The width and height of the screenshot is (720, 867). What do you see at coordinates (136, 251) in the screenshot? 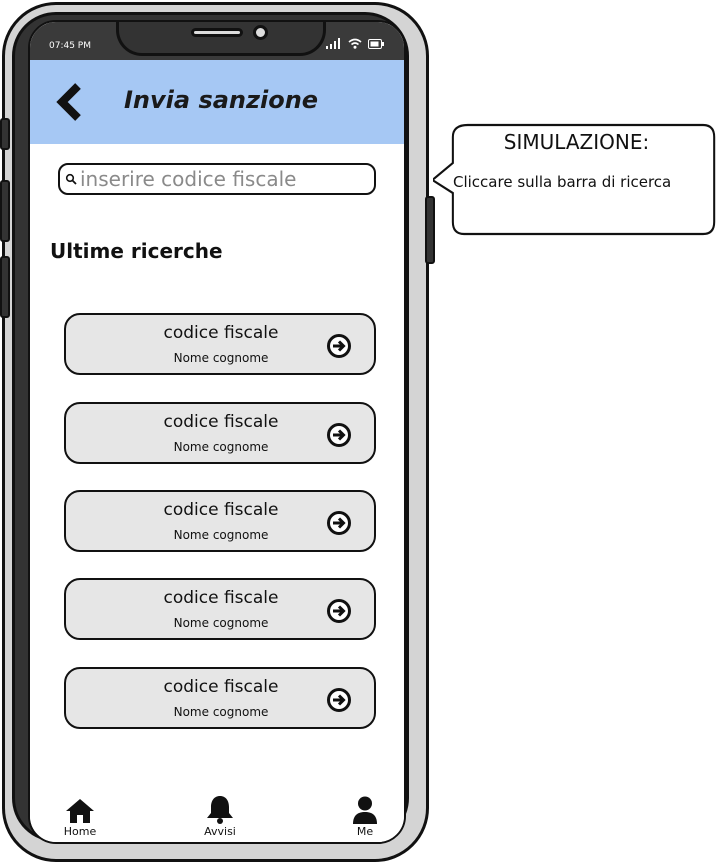
I see `recent-searches-title: Ultime ricerche` at bounding box center [136, 251].